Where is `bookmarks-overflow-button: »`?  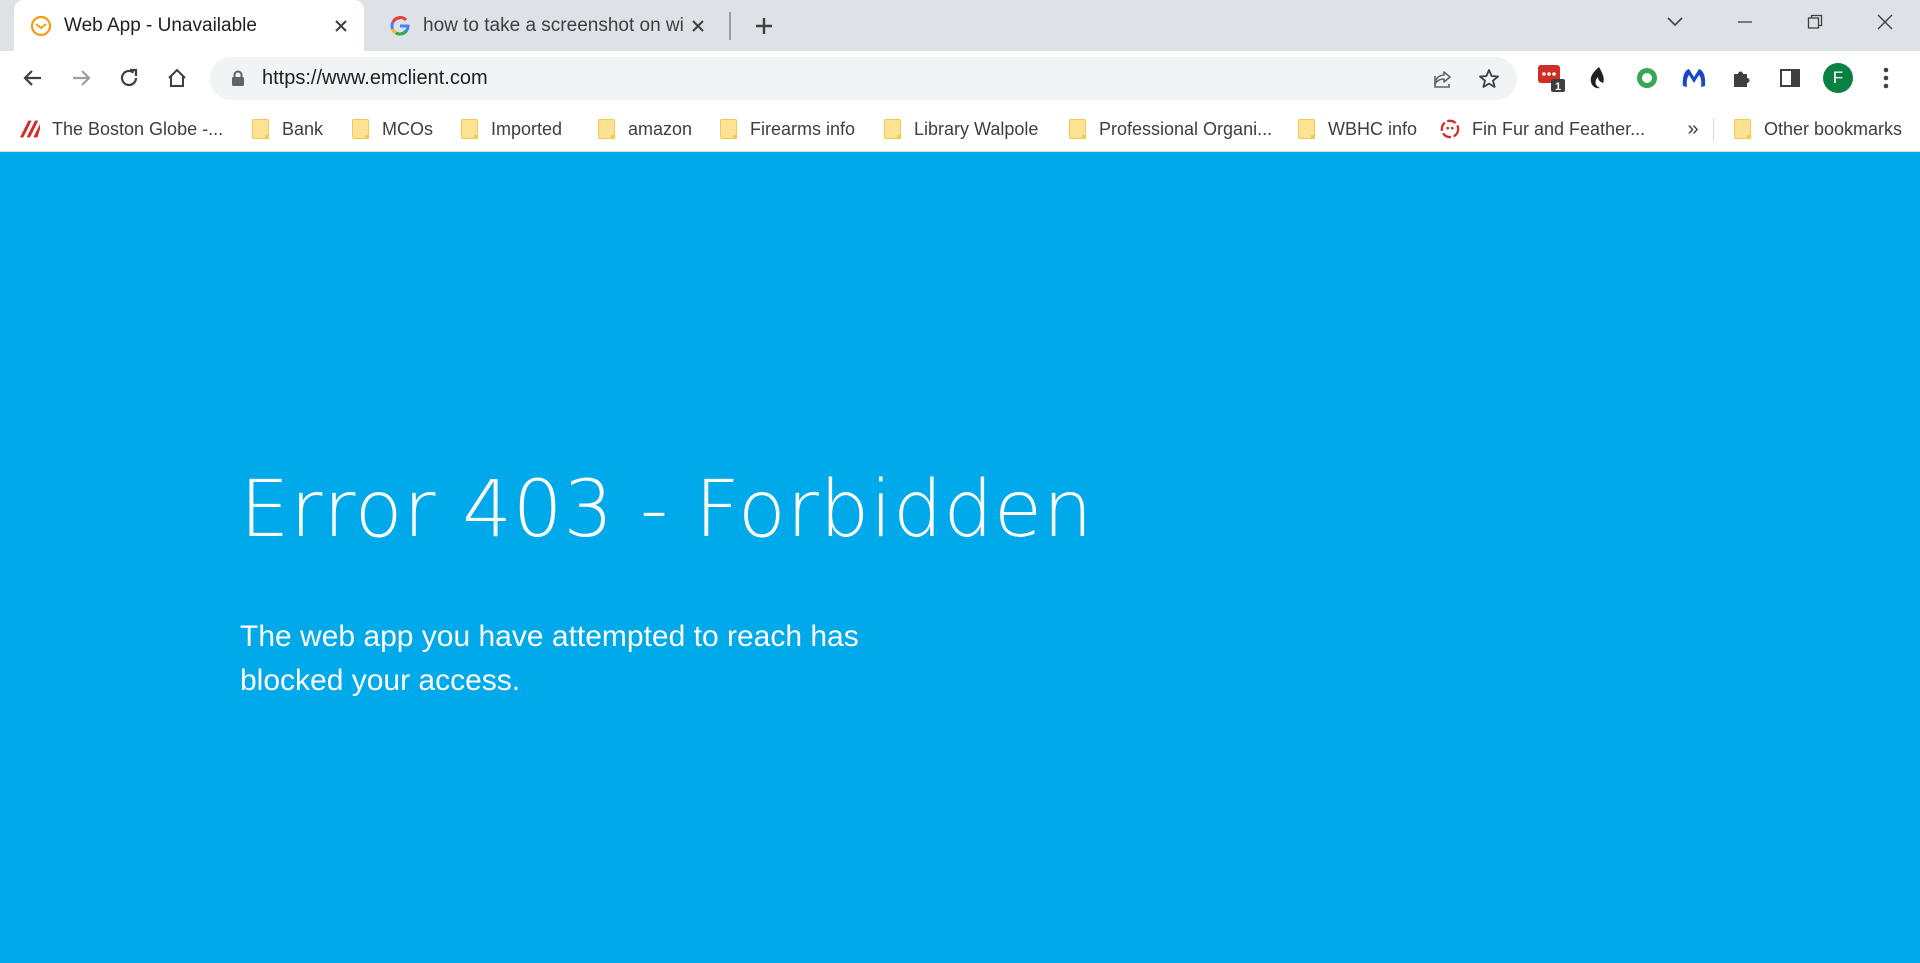 bookmarks-overflow-button: » is located at coordinates (1693, 129).